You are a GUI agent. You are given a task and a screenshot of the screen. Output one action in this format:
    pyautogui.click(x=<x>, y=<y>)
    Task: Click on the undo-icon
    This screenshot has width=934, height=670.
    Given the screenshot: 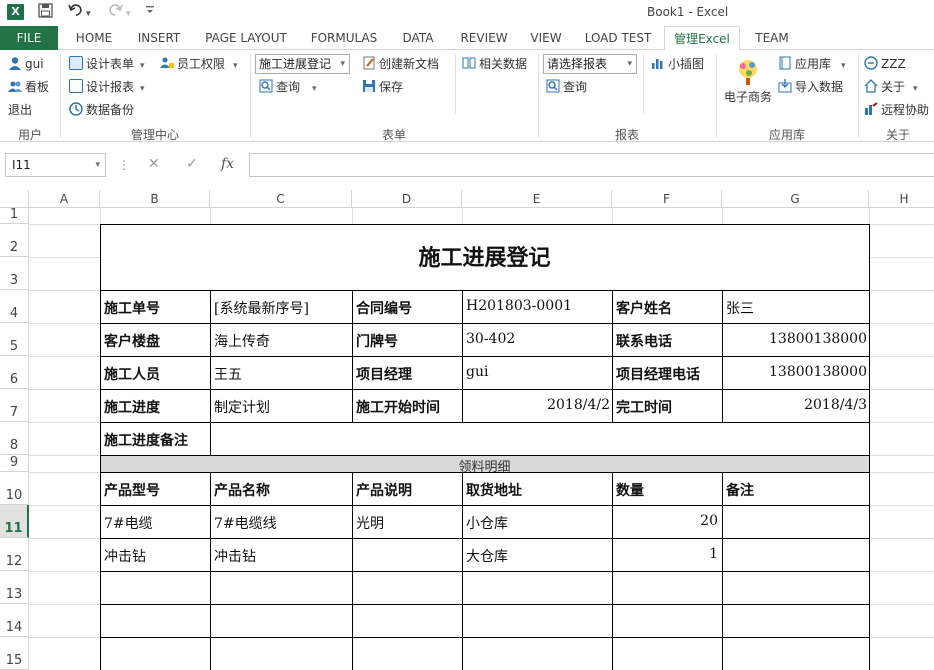 What is the action you would take?
    pyautogui.click(x=76, y=12)
    